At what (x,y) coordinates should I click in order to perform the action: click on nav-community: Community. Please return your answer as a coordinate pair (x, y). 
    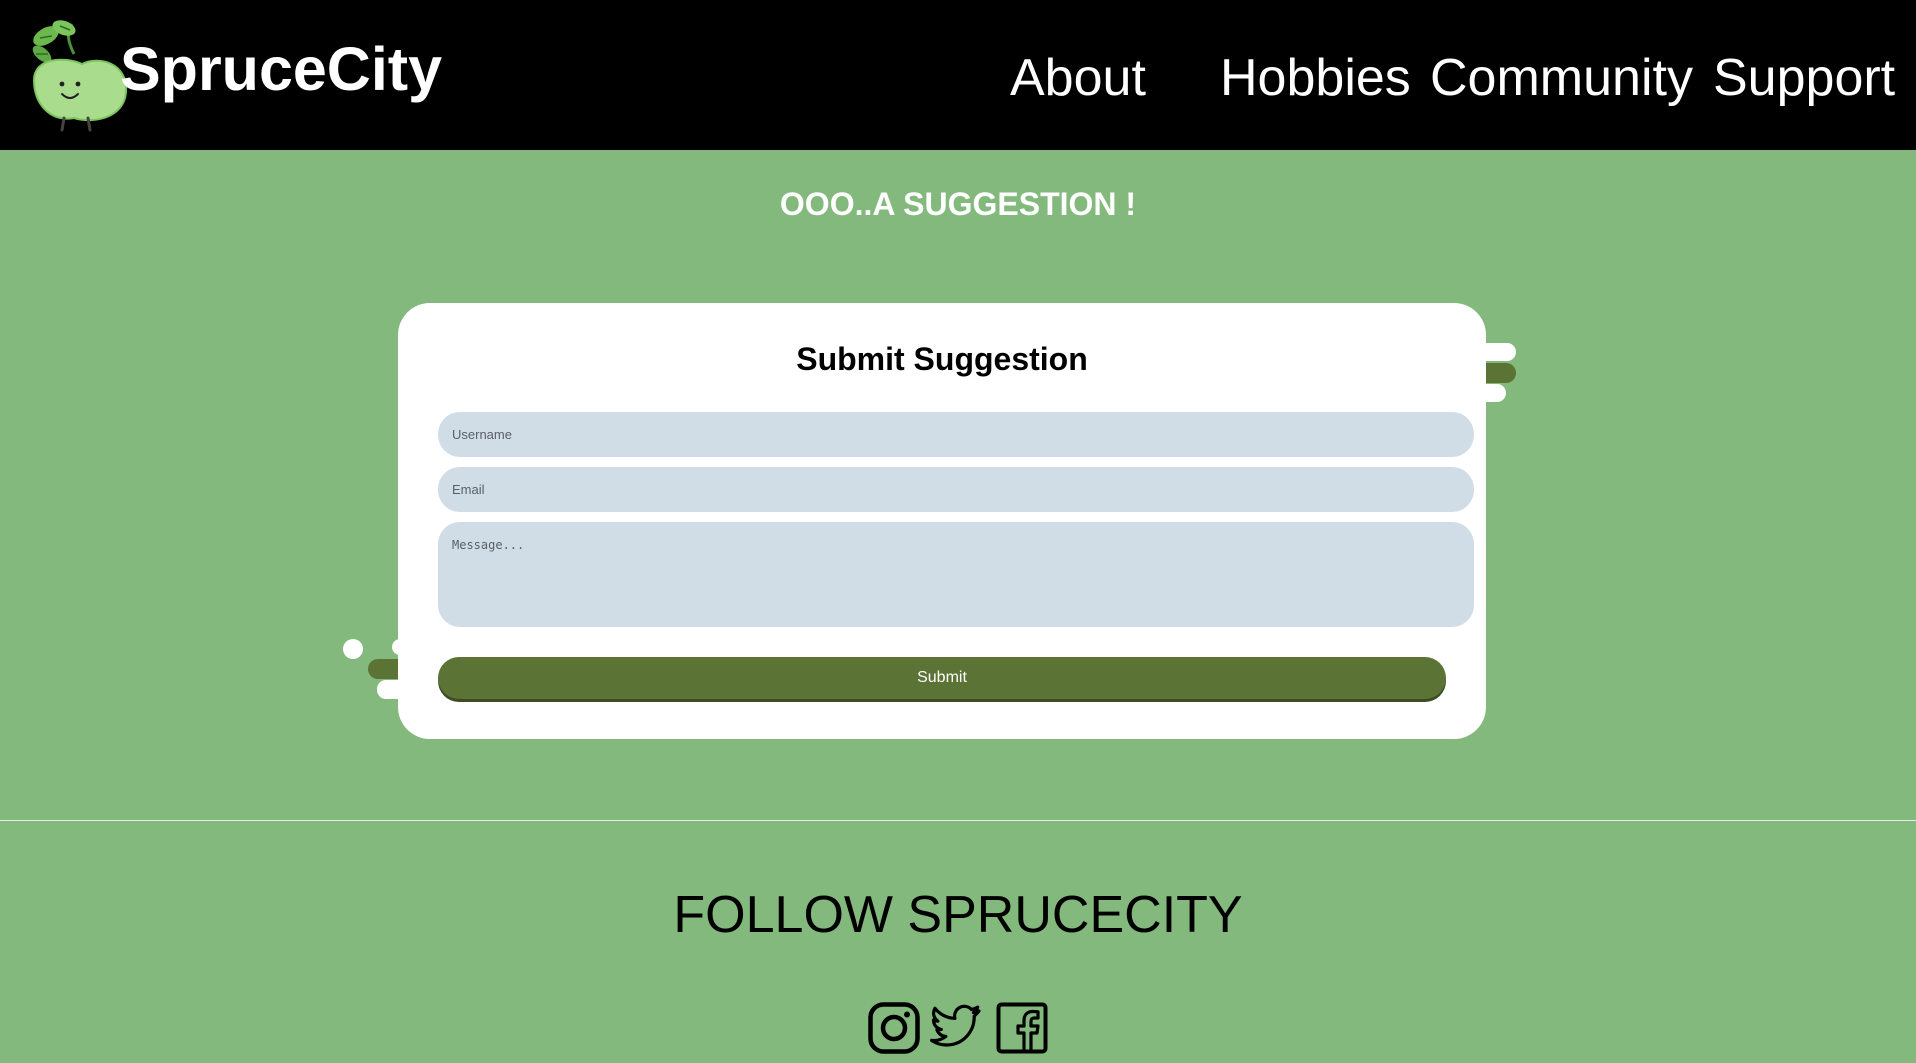
    Looking at the image, I should click on (1561, 78).